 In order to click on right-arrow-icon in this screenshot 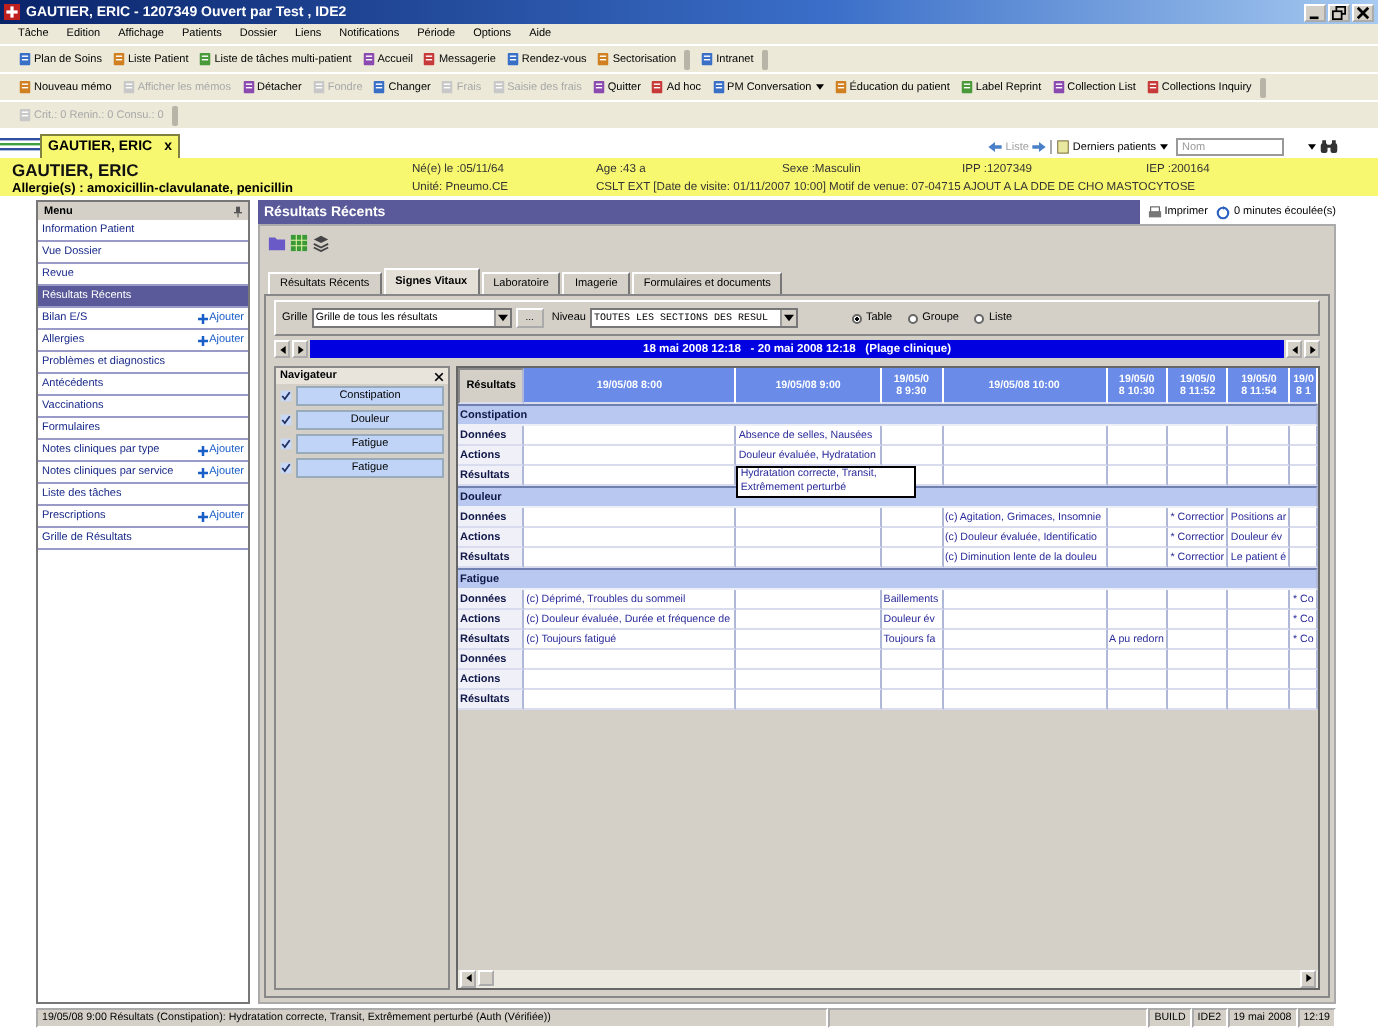, I will do `click(1039, 147)`.